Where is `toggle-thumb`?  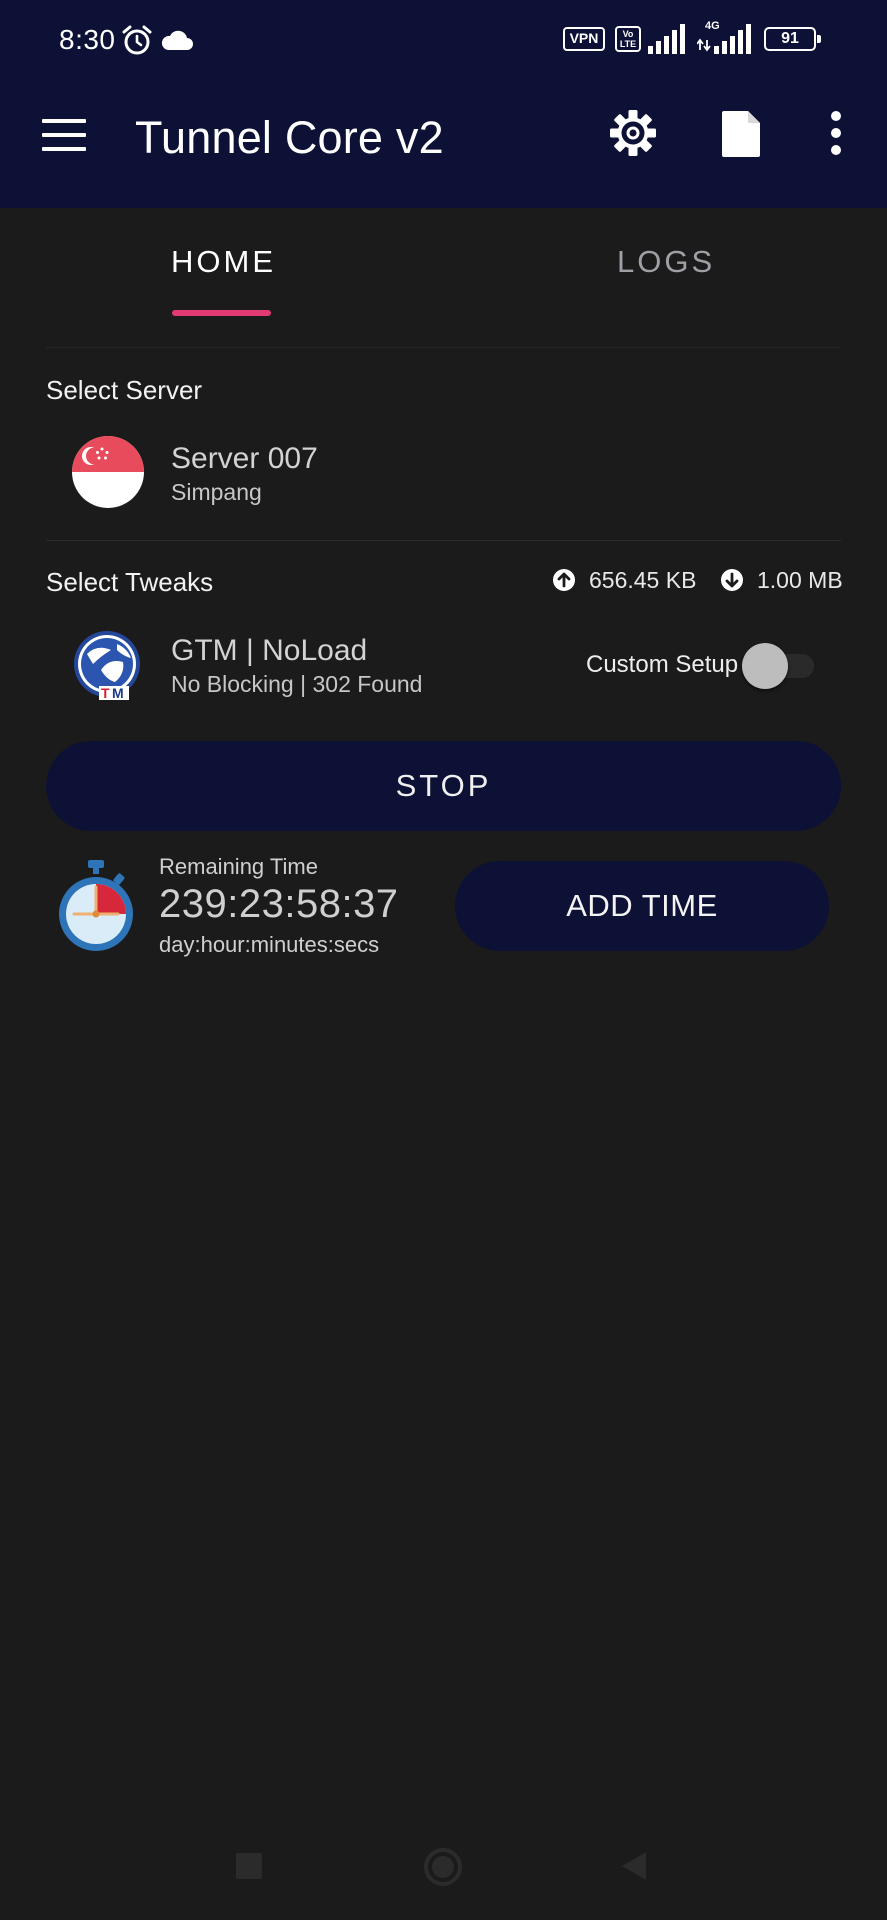
toggle-thumb is located at coordinates (765, 666).